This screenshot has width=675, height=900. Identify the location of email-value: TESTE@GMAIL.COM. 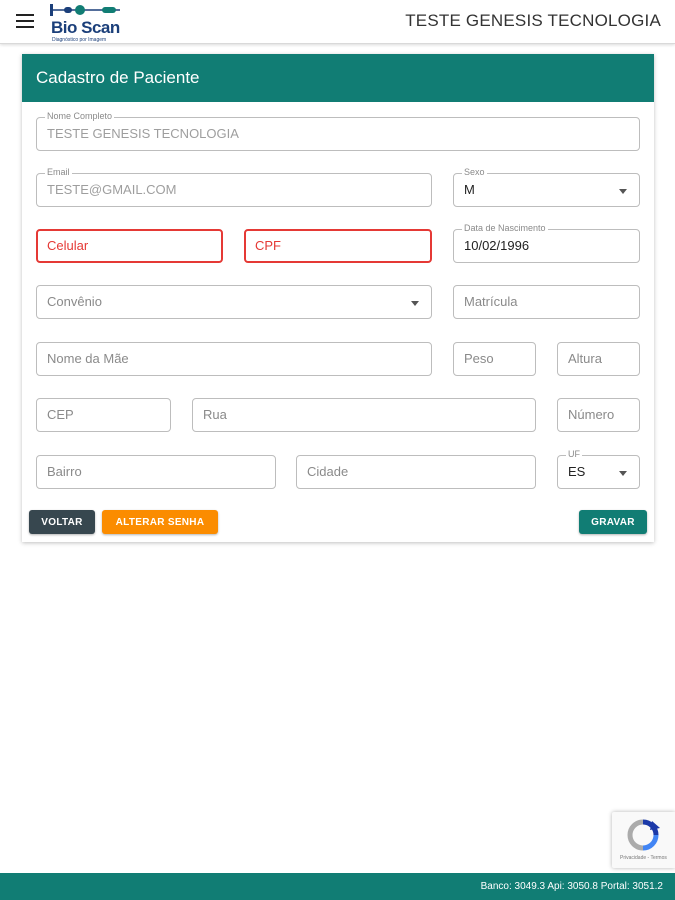
(112, 189).